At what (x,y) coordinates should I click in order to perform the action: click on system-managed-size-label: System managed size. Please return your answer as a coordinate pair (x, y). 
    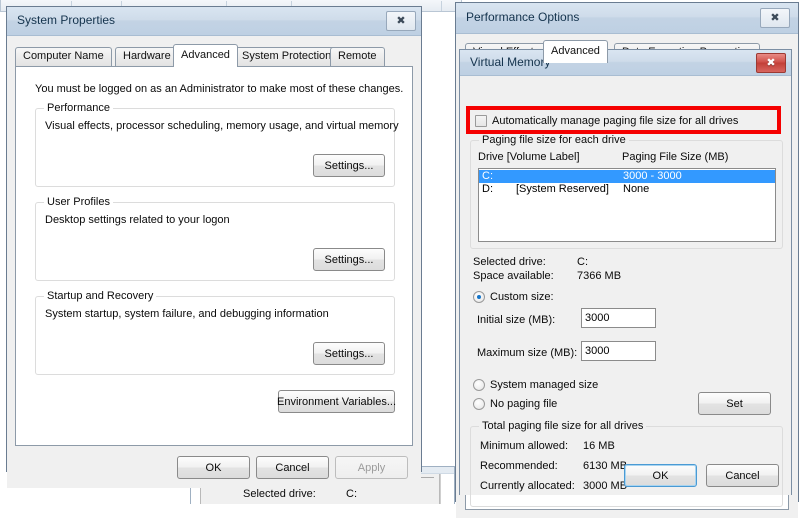
    Looking at the image, I should click on (544, 385).